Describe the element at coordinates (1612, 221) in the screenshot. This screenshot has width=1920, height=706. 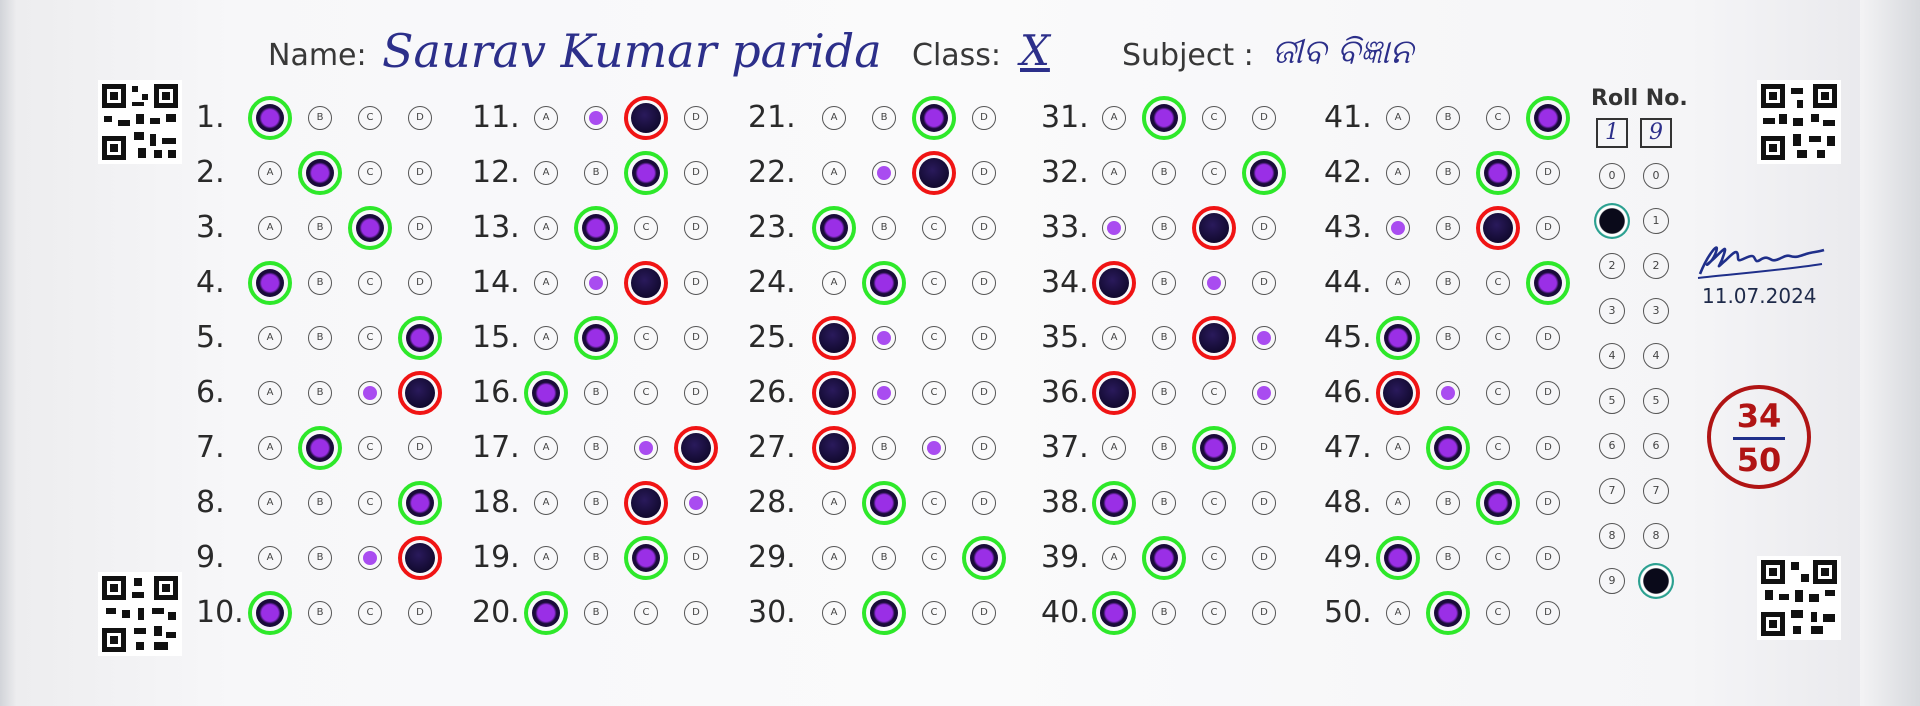
I see `roll-selected-bubble` at that location.